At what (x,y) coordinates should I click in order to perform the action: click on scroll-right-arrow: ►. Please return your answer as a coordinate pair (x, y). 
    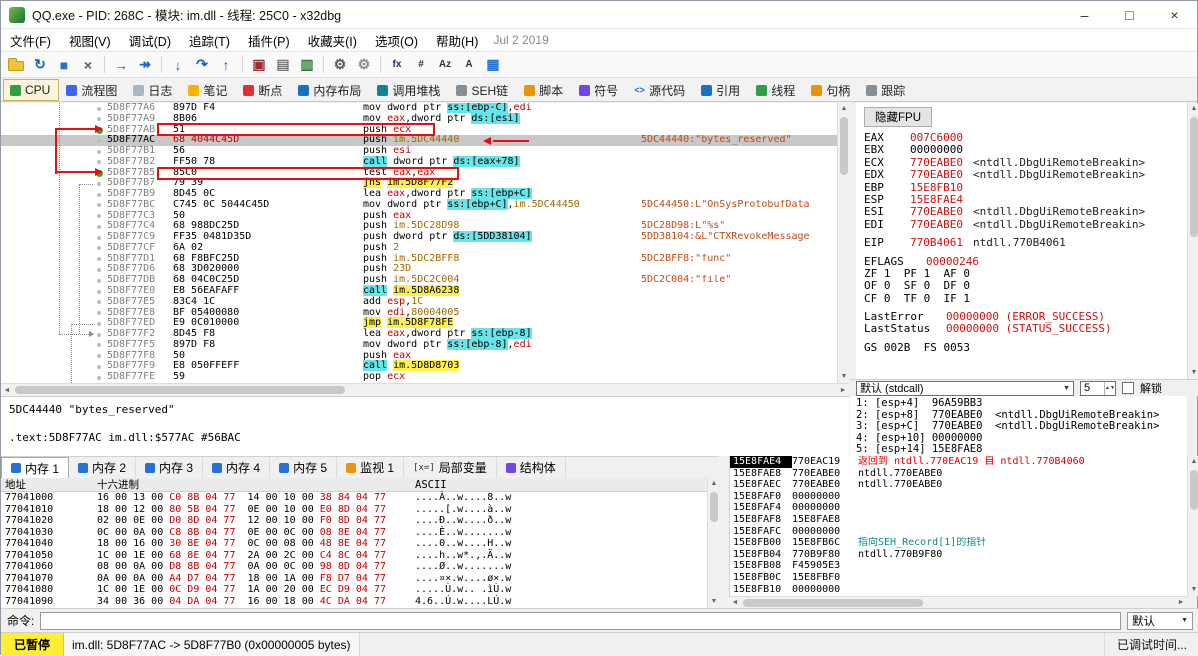
    Looking at the image, I should click on (843, 390).